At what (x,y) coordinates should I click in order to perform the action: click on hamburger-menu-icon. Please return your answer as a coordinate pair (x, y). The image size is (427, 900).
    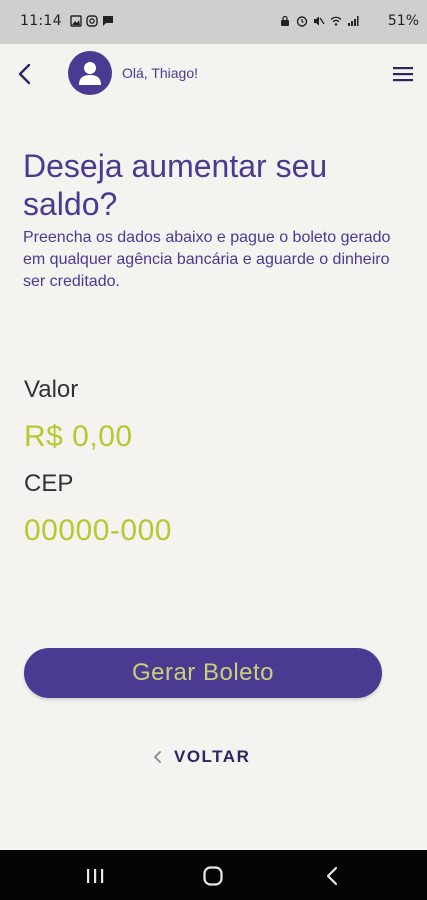
    Looking at the image, I should click on (403, 74).